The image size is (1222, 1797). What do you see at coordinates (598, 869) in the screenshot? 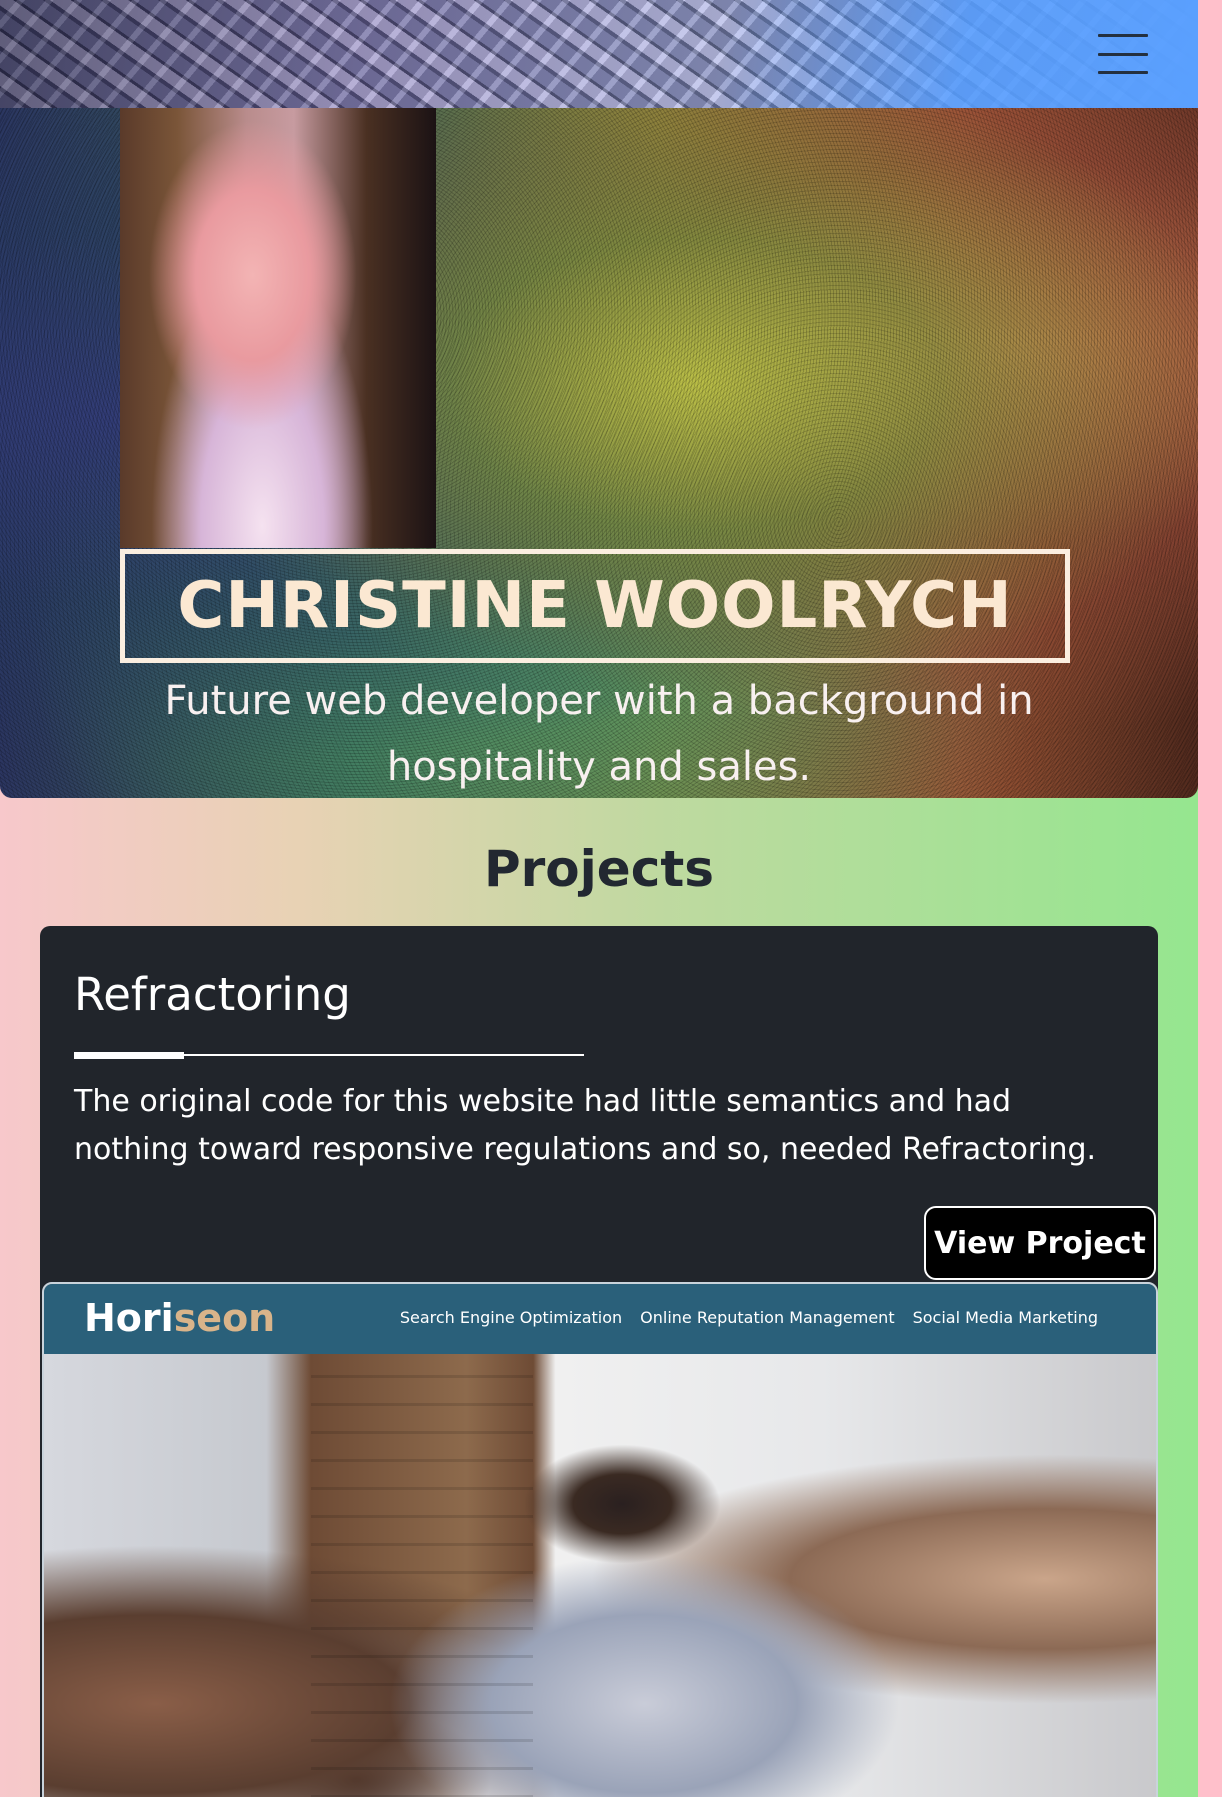
I see `projects-heading: Projects` at bounding box center [598, 869].